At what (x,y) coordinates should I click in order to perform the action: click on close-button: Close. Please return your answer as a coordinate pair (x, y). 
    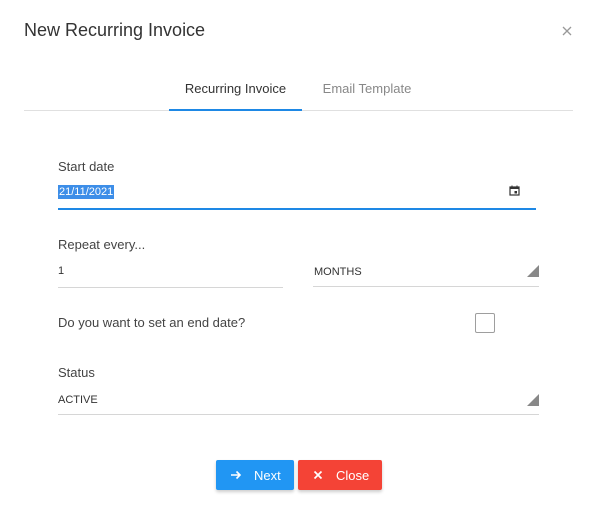
    Looking at the image, I should click on (340, 475).